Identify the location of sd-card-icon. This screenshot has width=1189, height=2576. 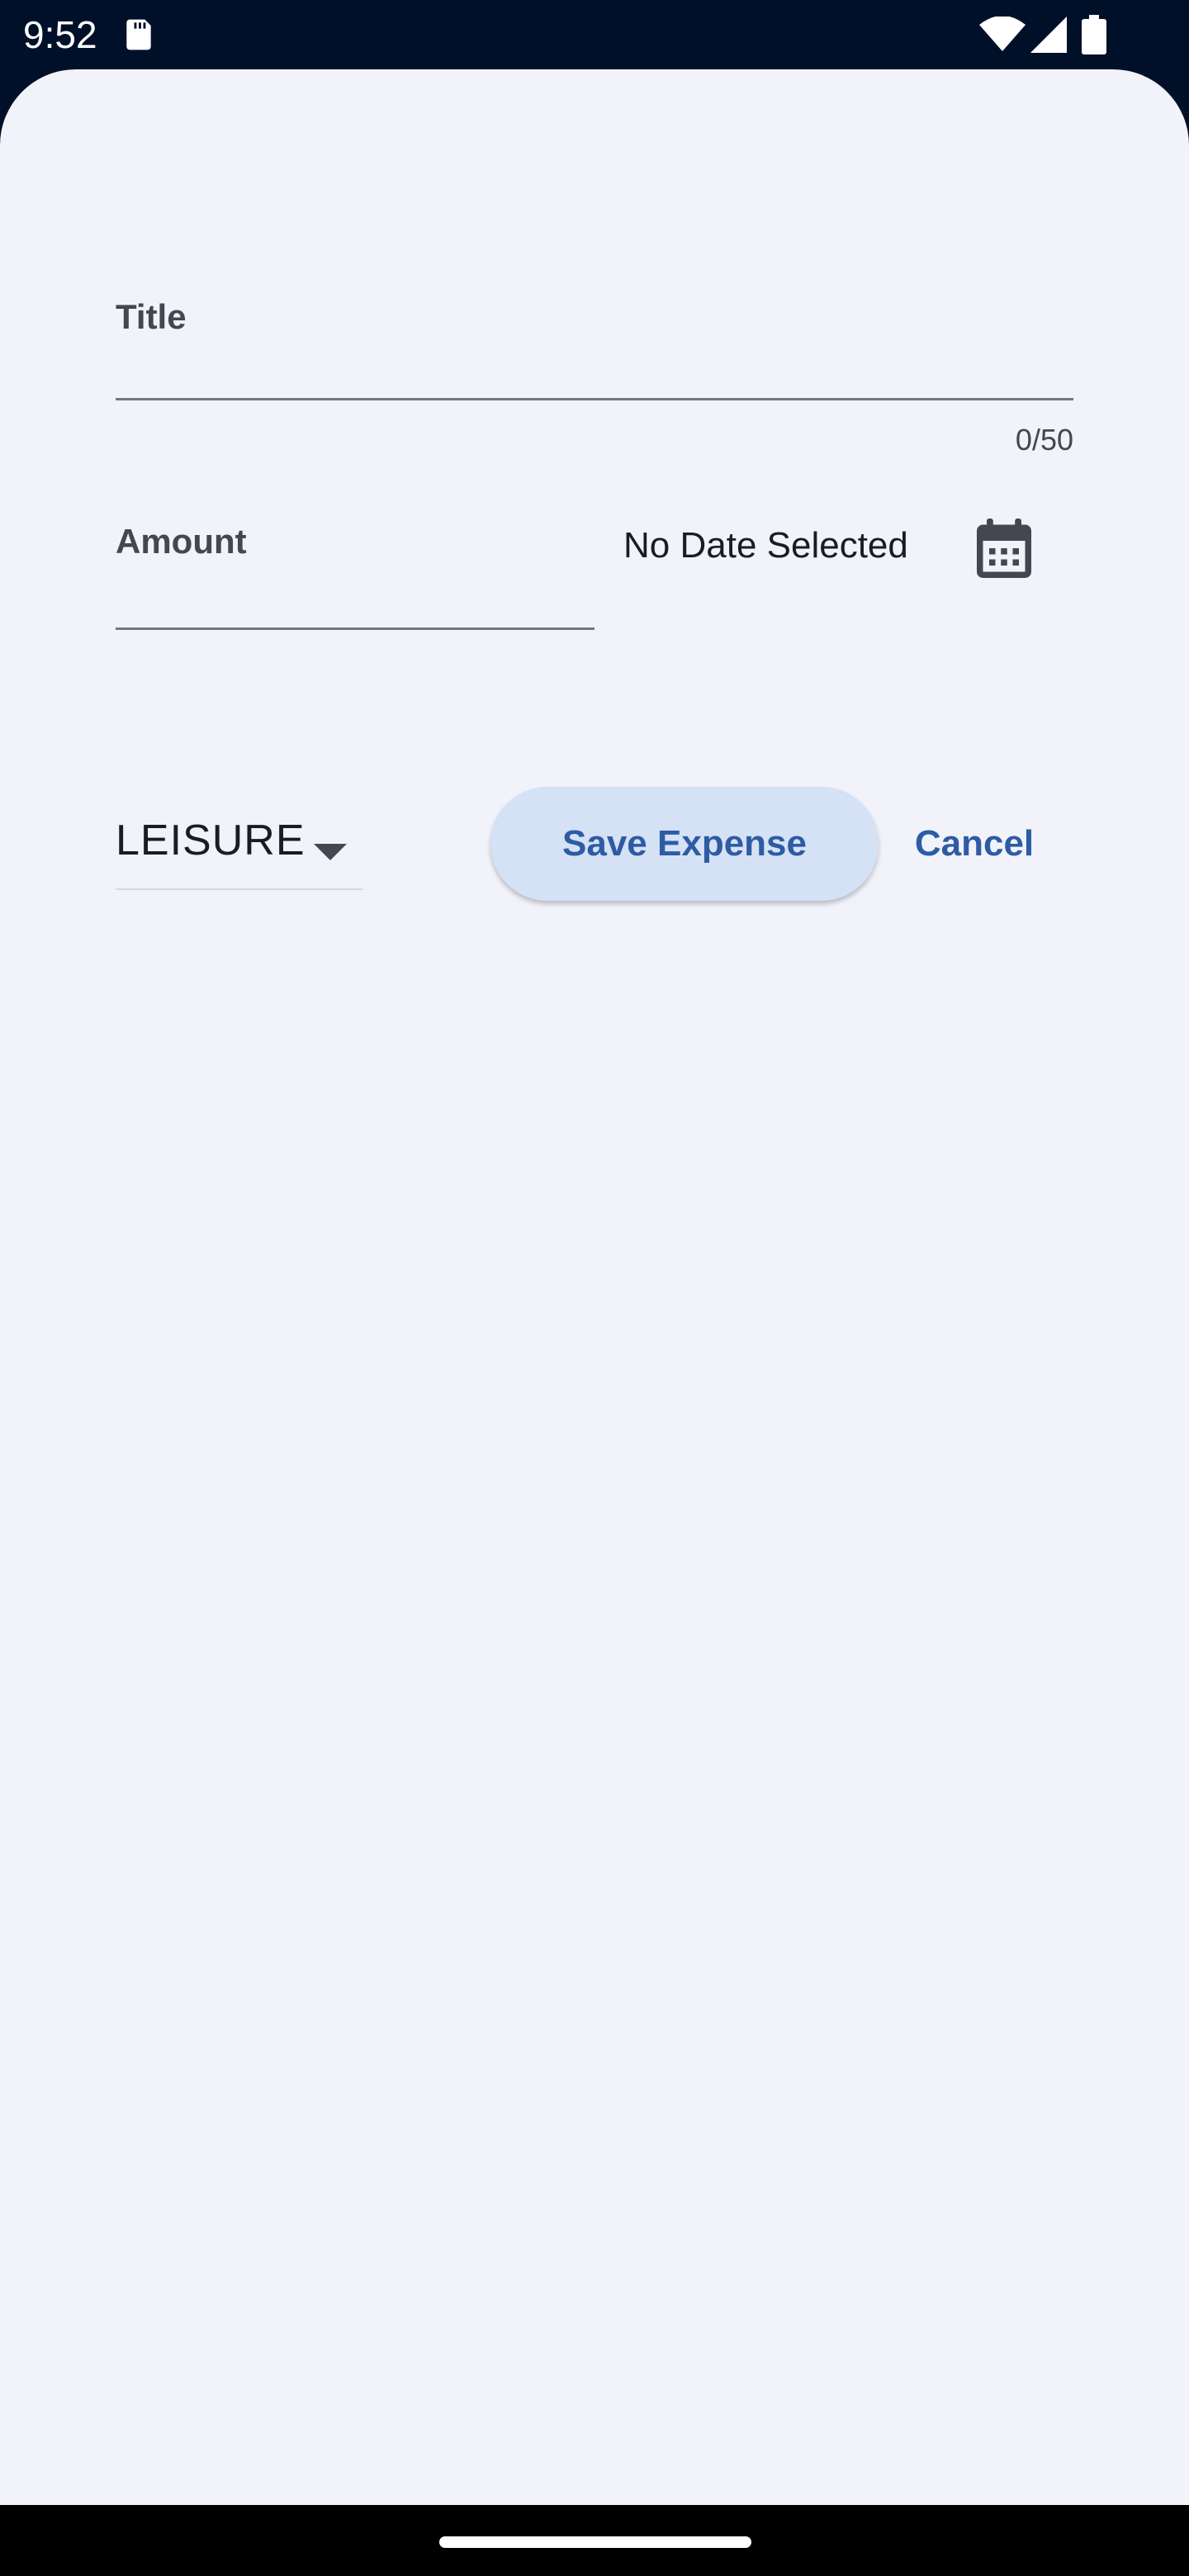
(138, 34).